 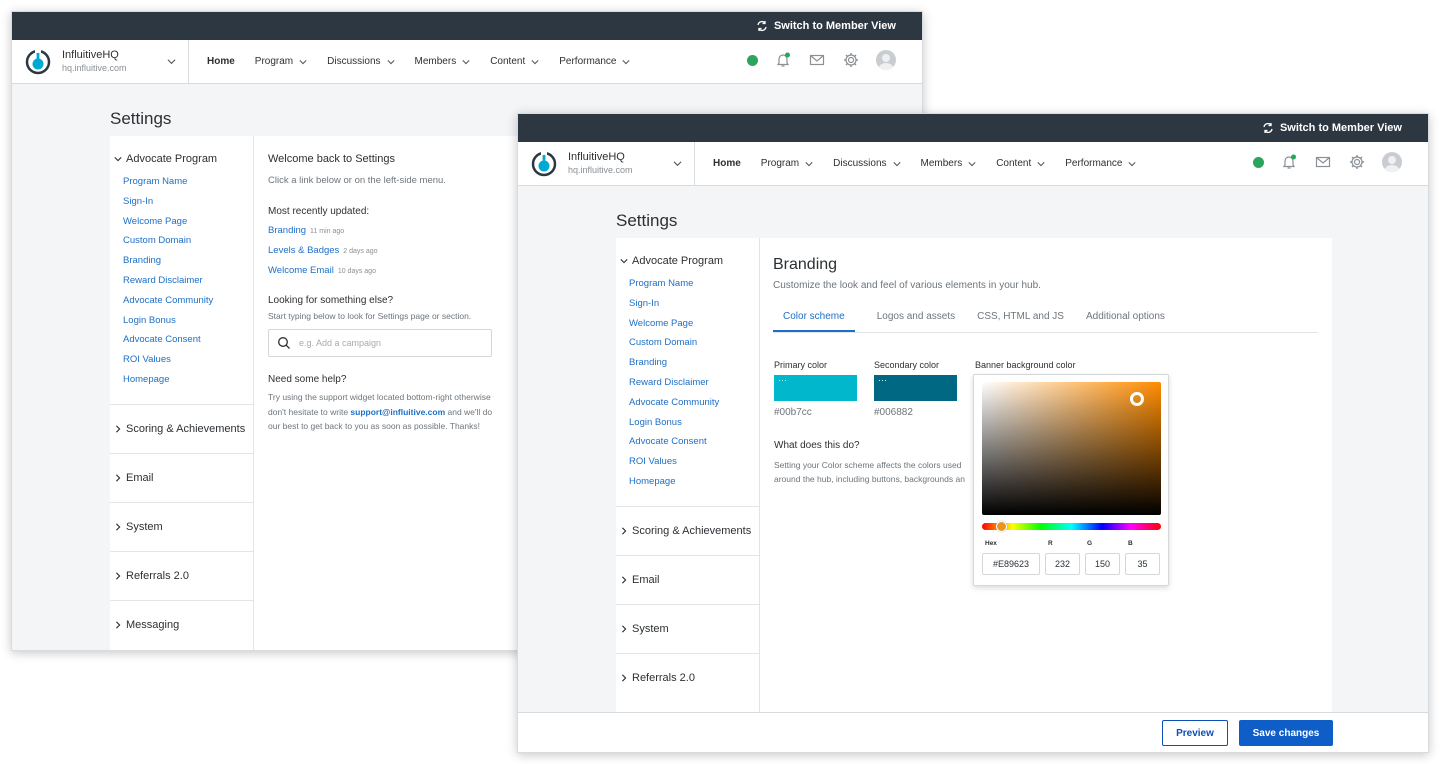 What do you see at coordinates (1258, 162) in the screenshot?
I see `status-dot` at bounding box center [1258, 162].